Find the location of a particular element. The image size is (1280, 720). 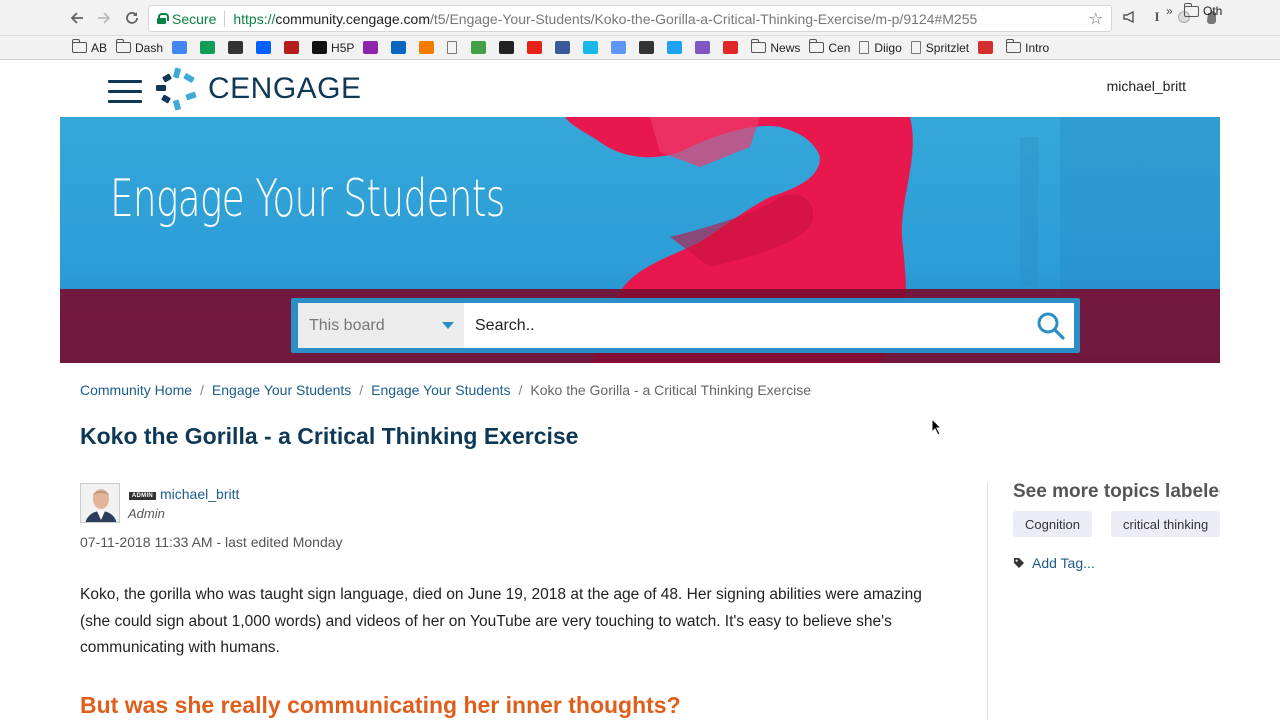

back-arrow-icon is located at coordinates (77, 18).